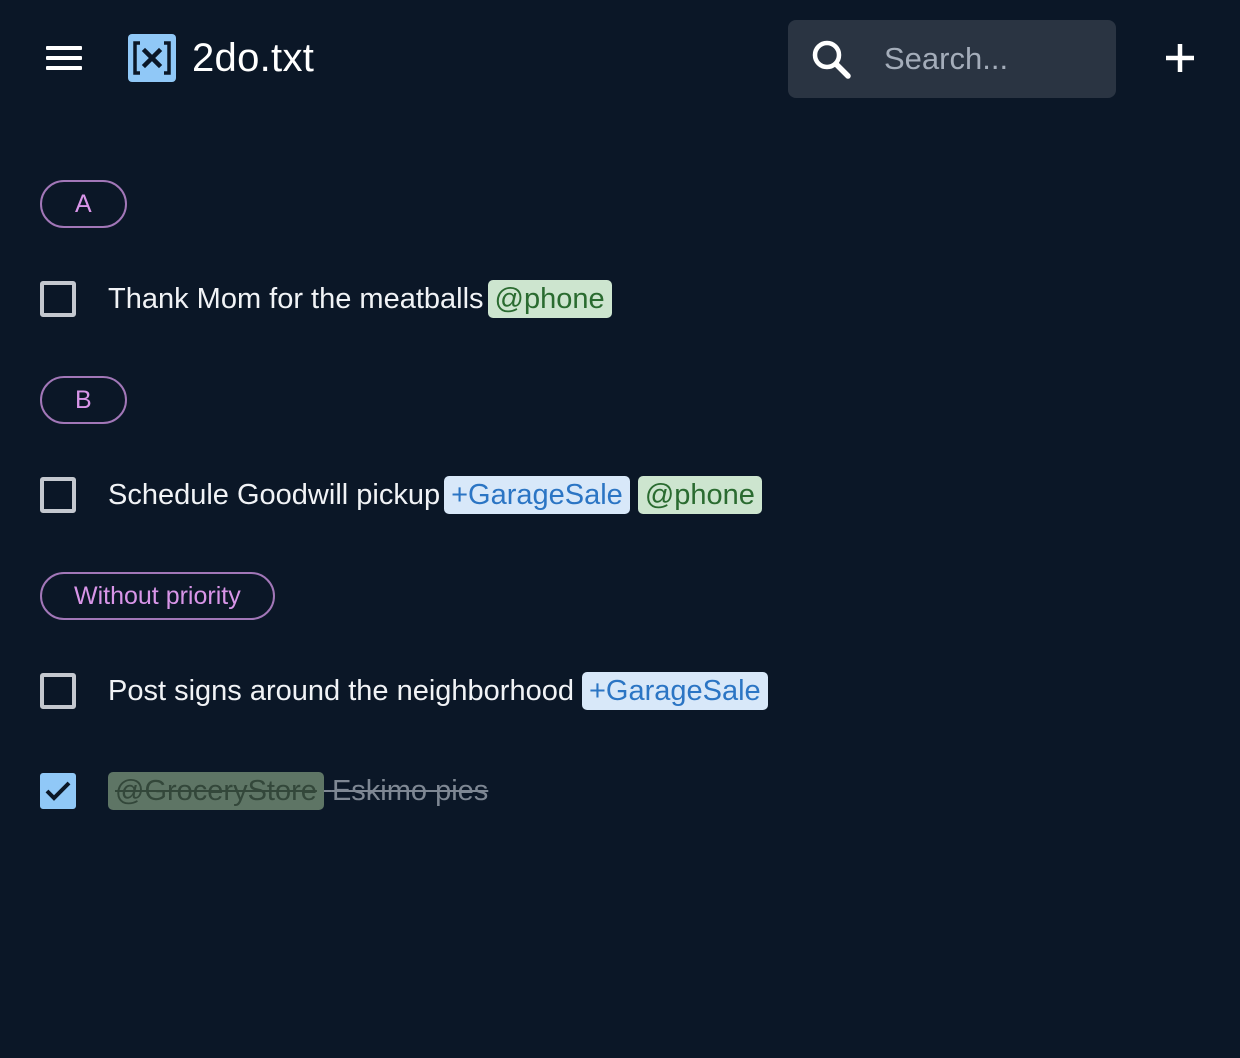 The height and width of the screenshot is (1058, 1240). I want to click on search-input, so click(989, 59).